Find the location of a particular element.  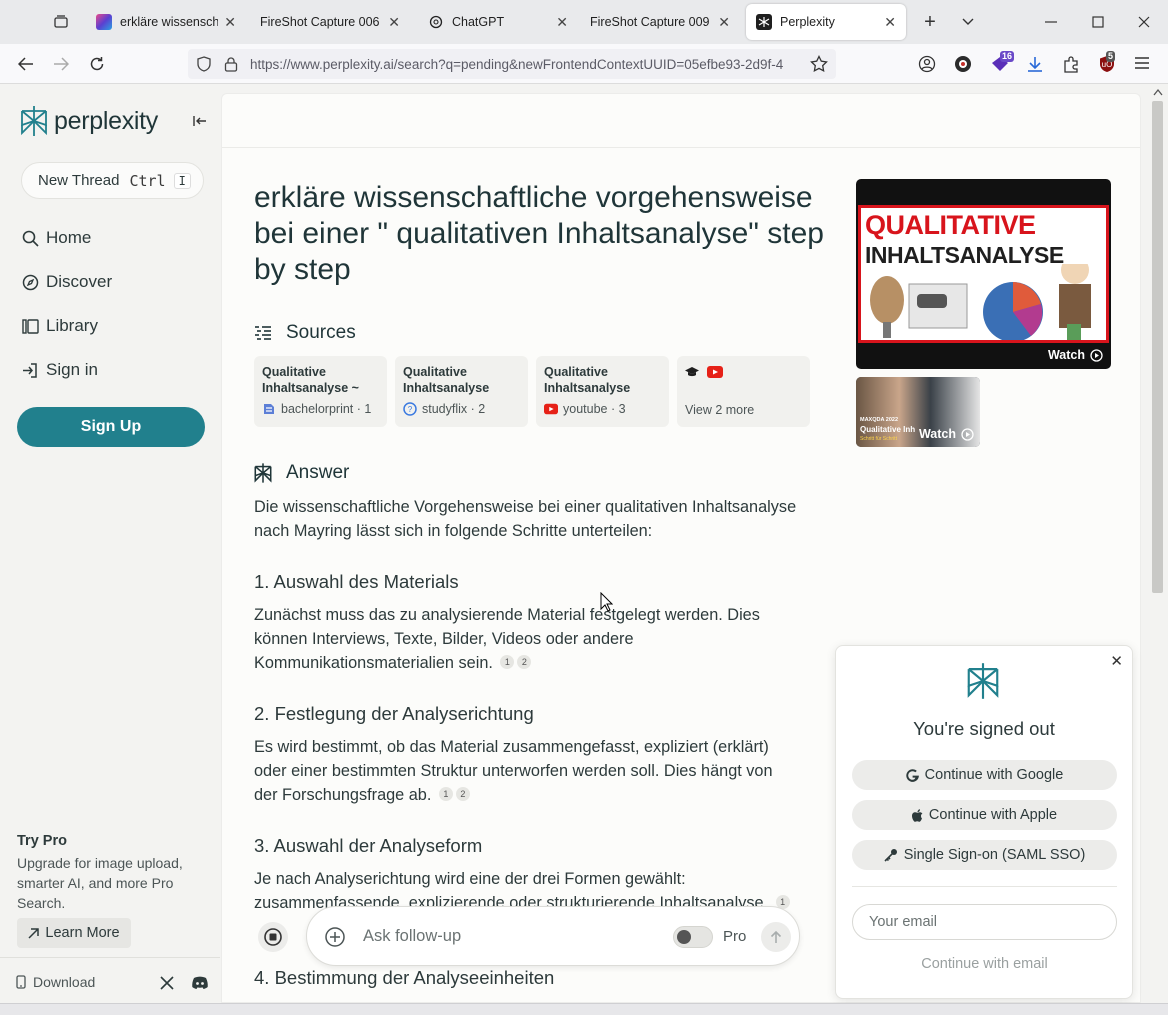

stop-button is located at coordinates (273, 937).